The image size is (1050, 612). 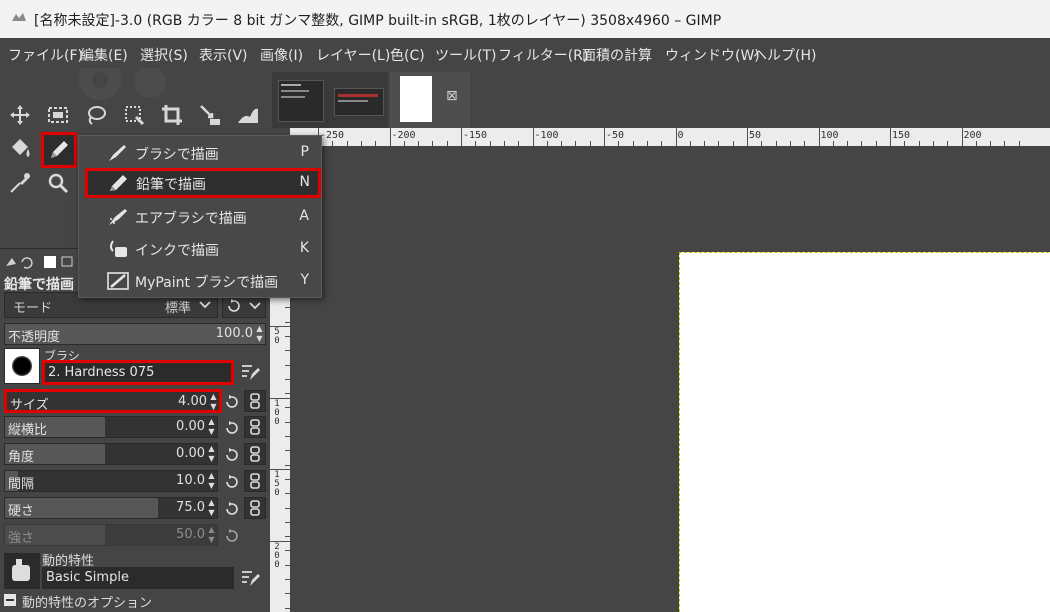 What do you see at coordinates (248, 115) in the screenshot?
I see `warp-icon` at bounding box center [248, 115].